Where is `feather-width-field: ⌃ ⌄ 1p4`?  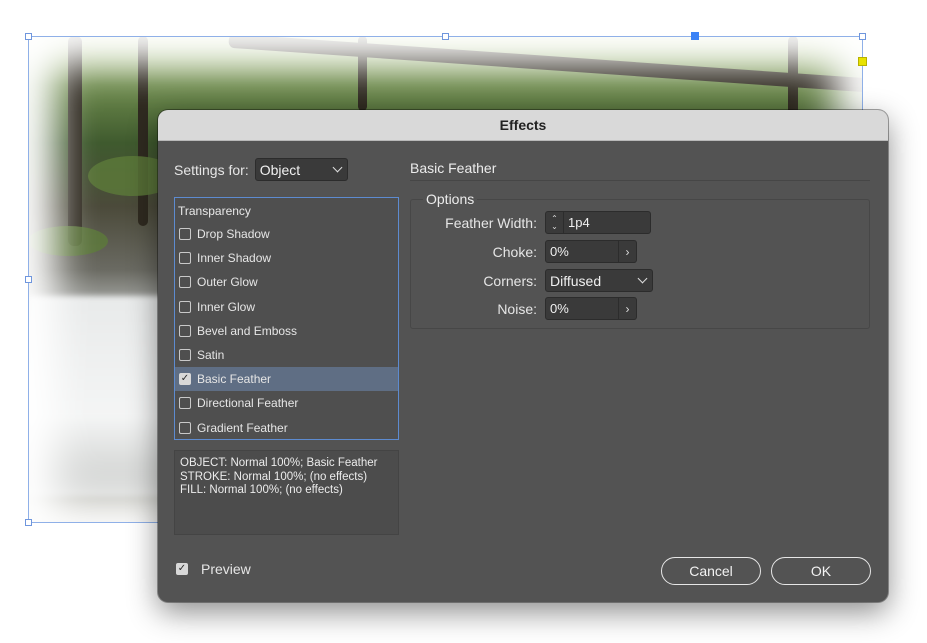 feather-width-field: ⌃ ⌄ 1p4 is located at coordinates (598, 222).